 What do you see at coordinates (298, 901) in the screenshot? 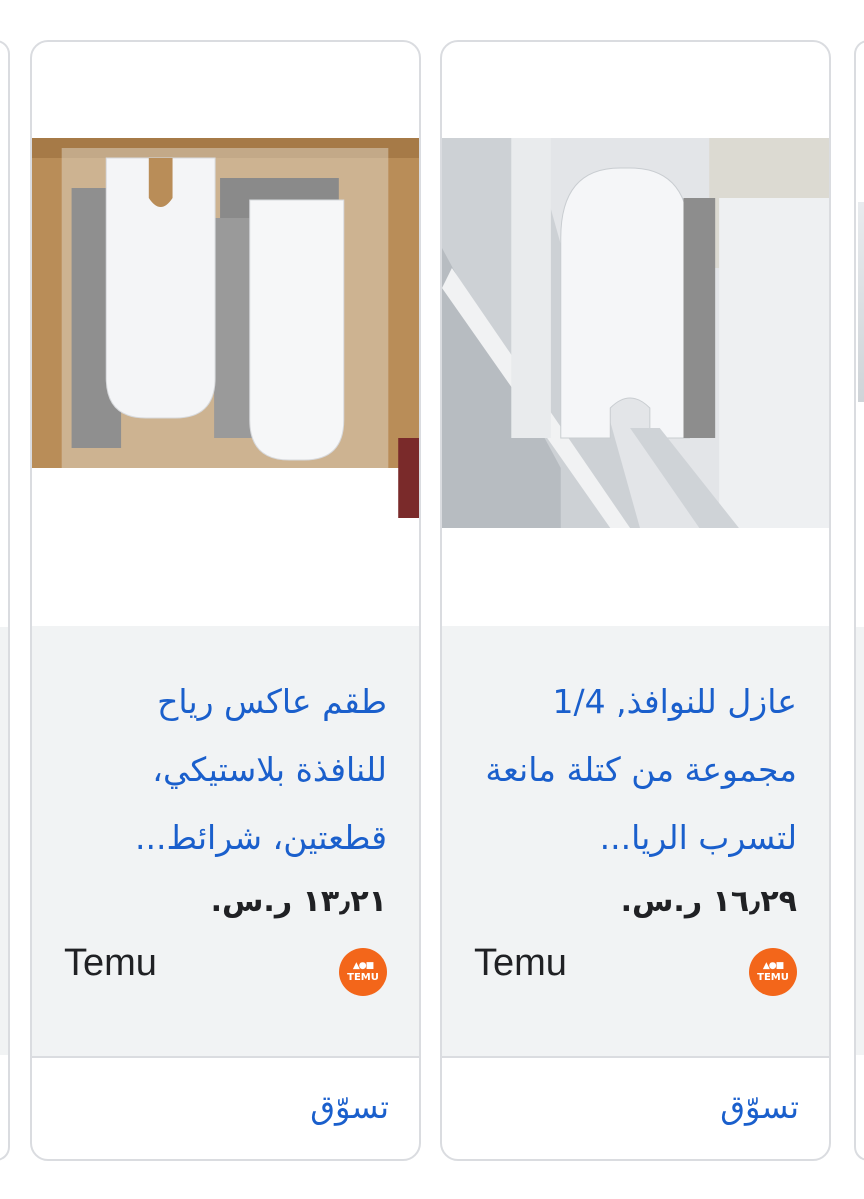
I see `product-price: ١٣٫٢١ ر.س.` at bounding box center [298, 901].